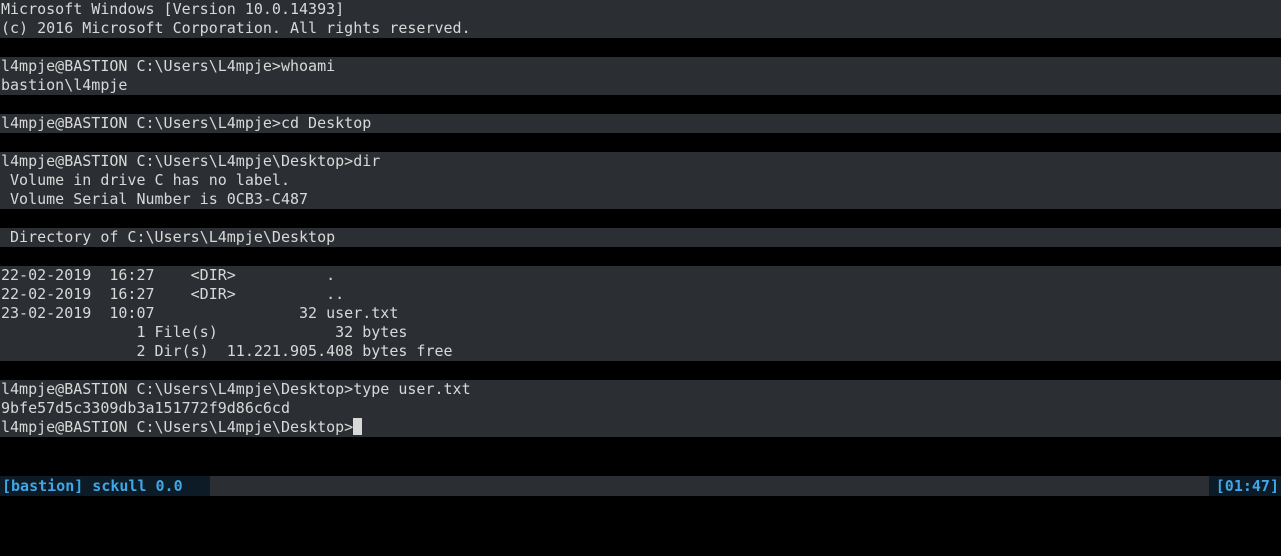 Image resolution: width=1281 pixels, height=556 pixels. I want to click on tmux-status-bar: [bastion] sckull 0.0 [01:47], so click(640, 486).